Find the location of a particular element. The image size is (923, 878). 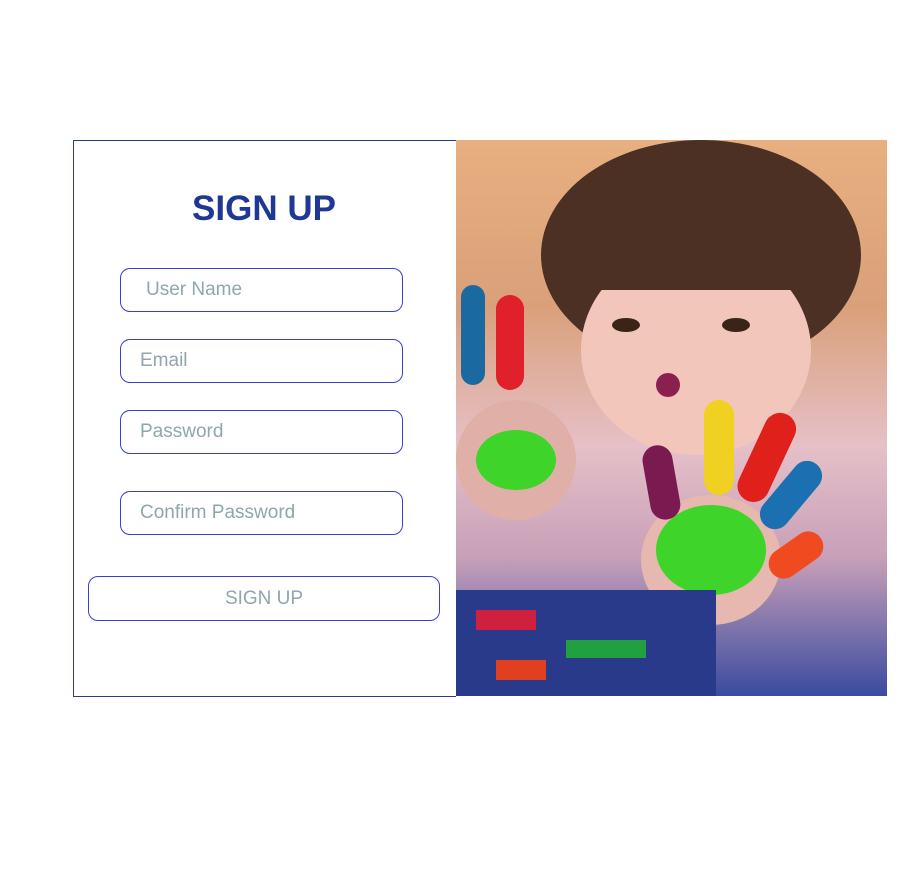

confirm-password-input: Confirm Password is located at coordinates (261, 513).